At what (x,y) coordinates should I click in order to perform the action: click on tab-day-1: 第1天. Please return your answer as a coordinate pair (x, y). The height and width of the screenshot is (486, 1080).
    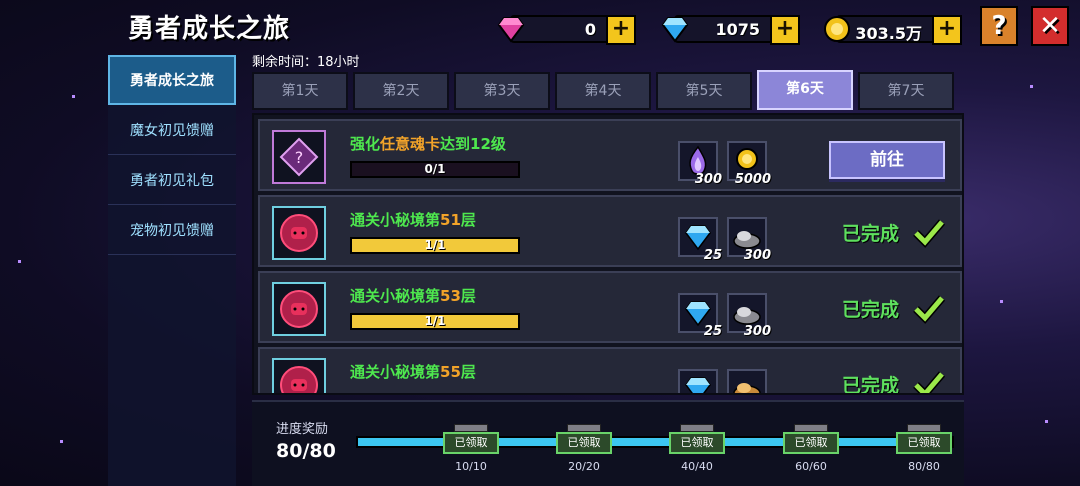
    Looking at the image, I should click on (300, 91).